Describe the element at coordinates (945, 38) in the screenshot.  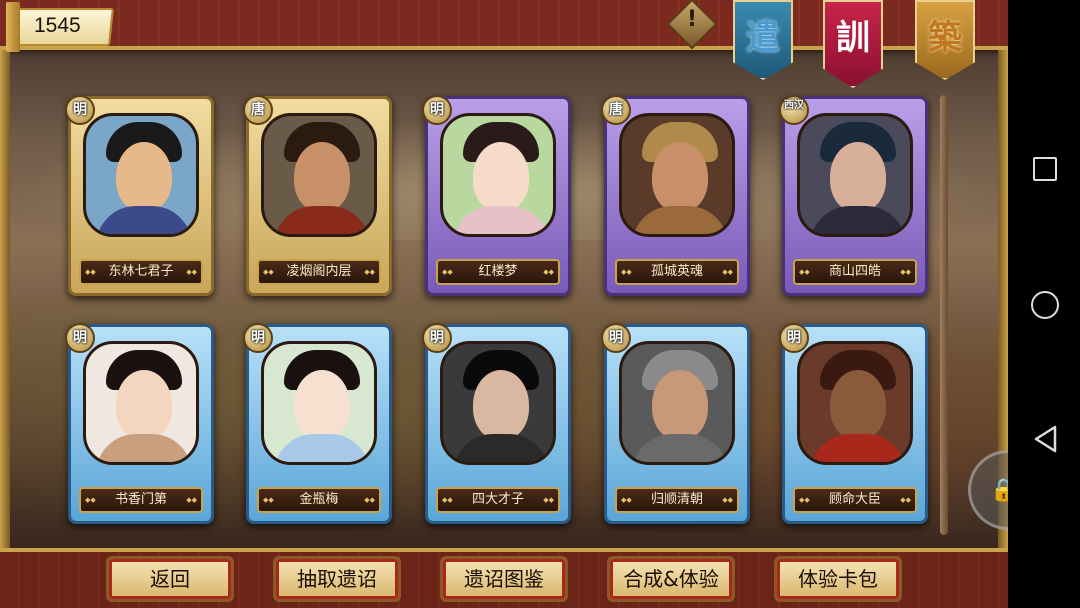
I see `banner-build-label: 築` at that location.